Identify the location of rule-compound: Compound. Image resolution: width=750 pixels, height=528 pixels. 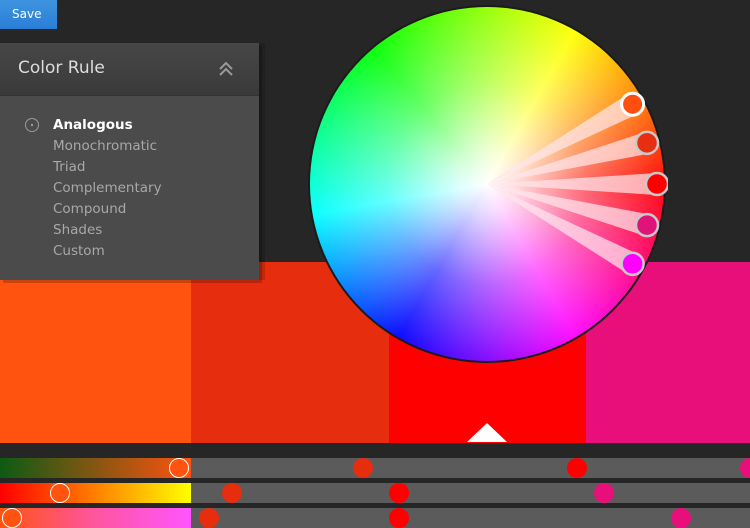
(129, 209).